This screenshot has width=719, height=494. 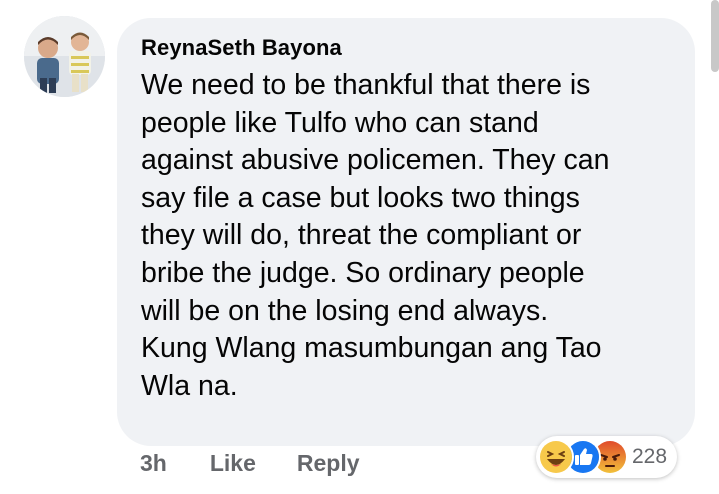 I want to click on avatar-photo, so click(x=64, y=56).